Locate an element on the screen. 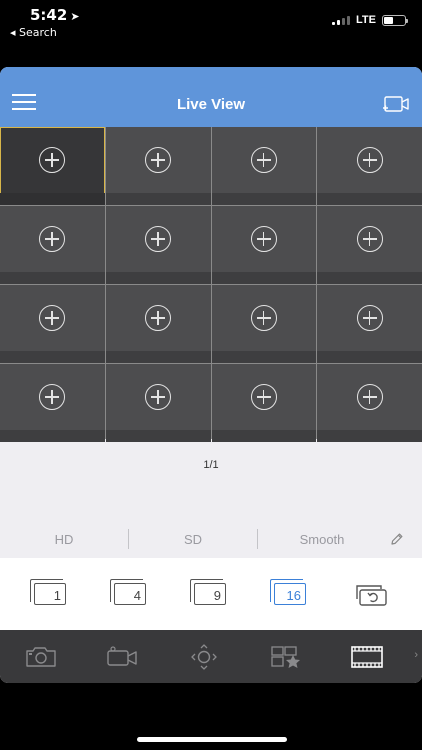 This screenshot has height=750, width=422. layout-16-button: 16 is located at coordinates (288, 592).